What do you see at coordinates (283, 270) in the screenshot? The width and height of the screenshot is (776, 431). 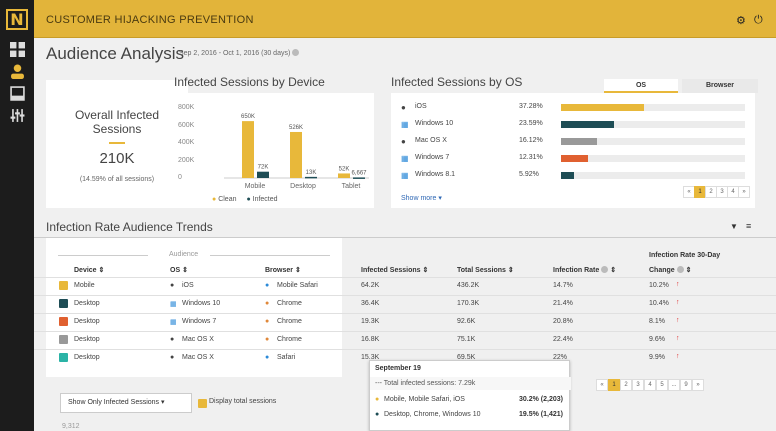 I see `col-browser: Browser ⇕` at bounding box center [283, 270].